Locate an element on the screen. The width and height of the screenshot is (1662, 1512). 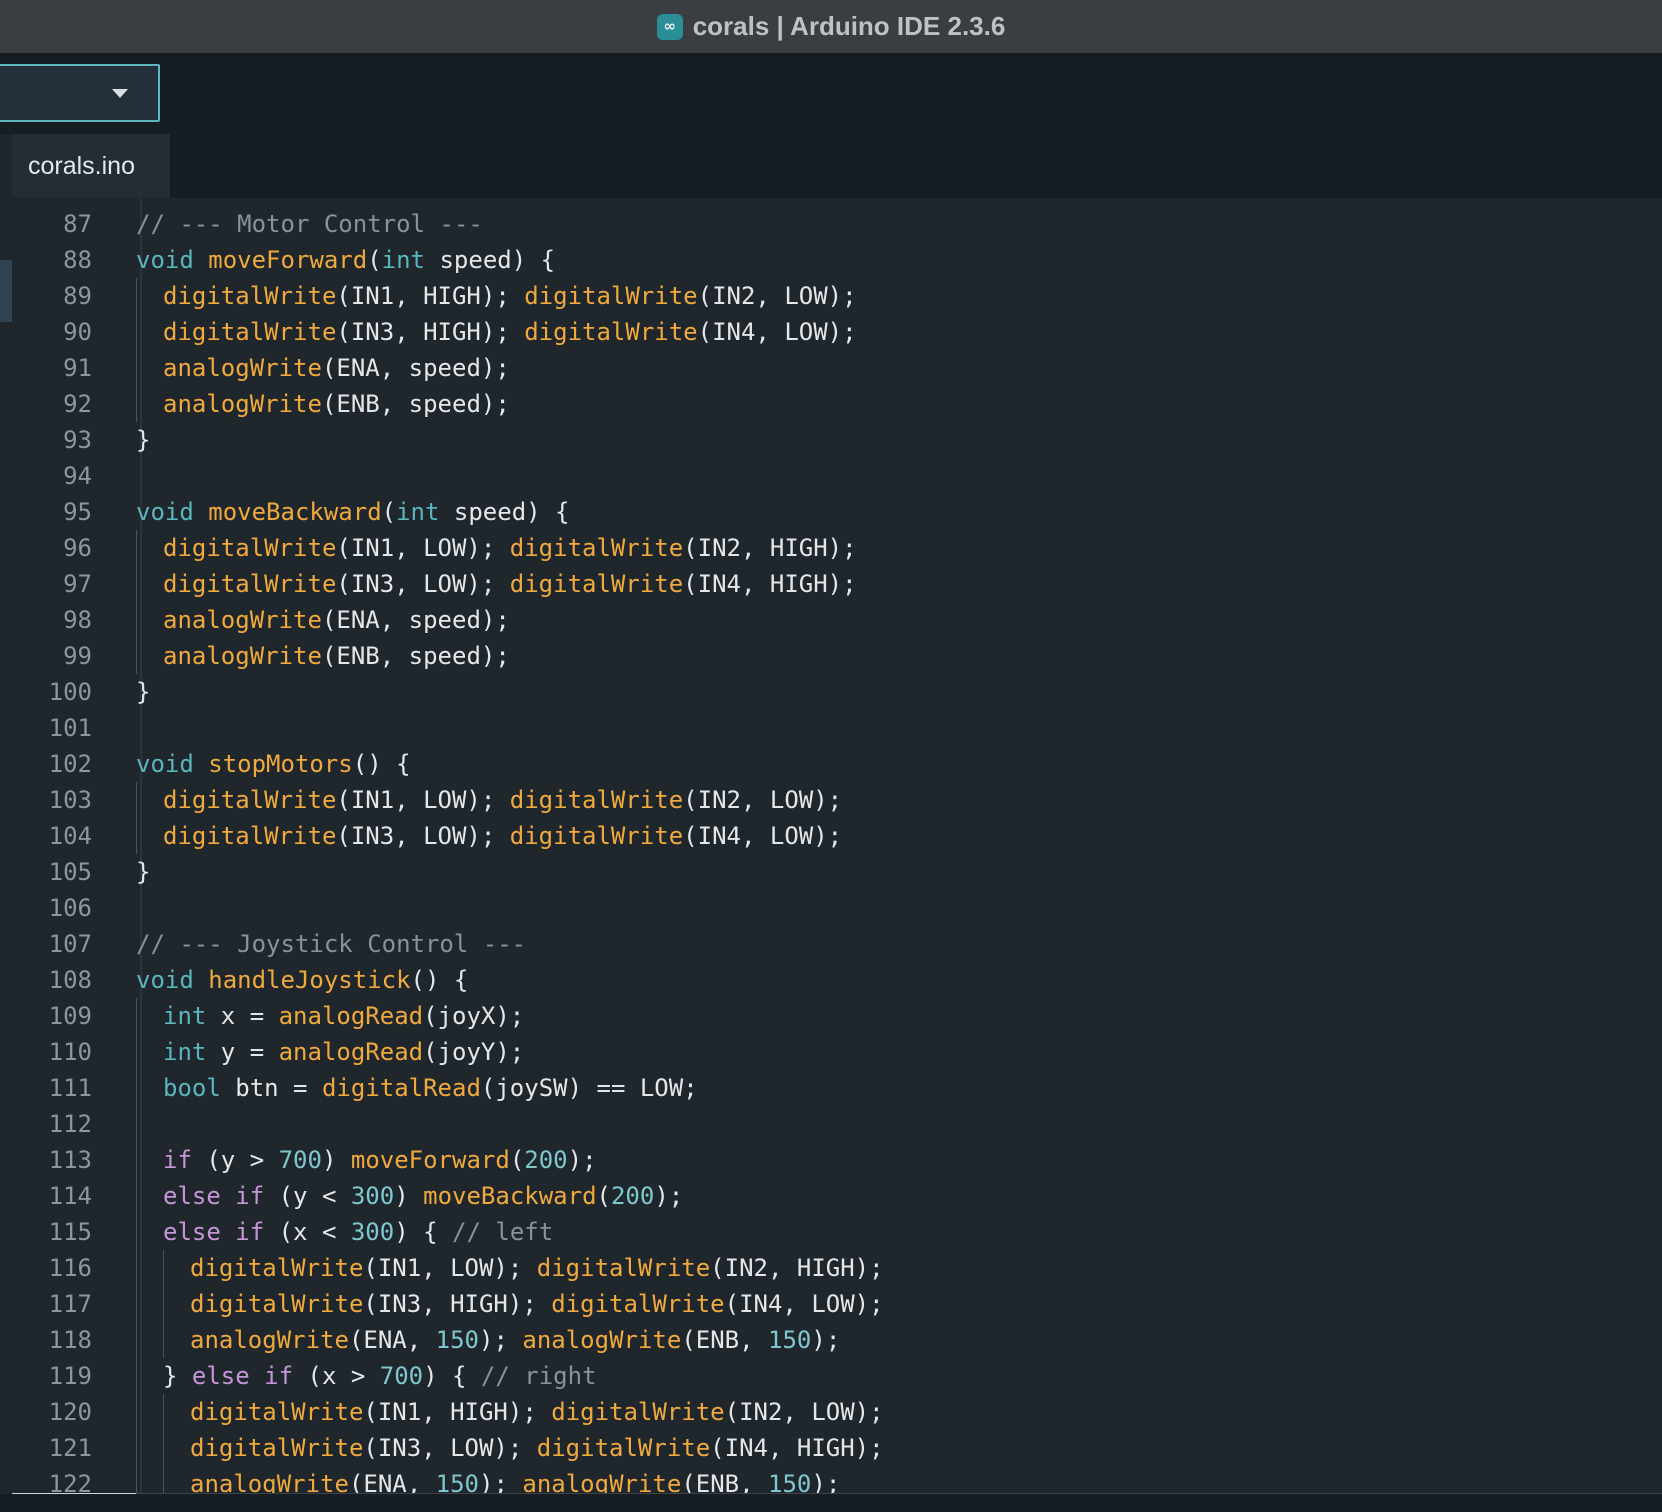
line-number: 118 is located at coordinates (70, 1340).